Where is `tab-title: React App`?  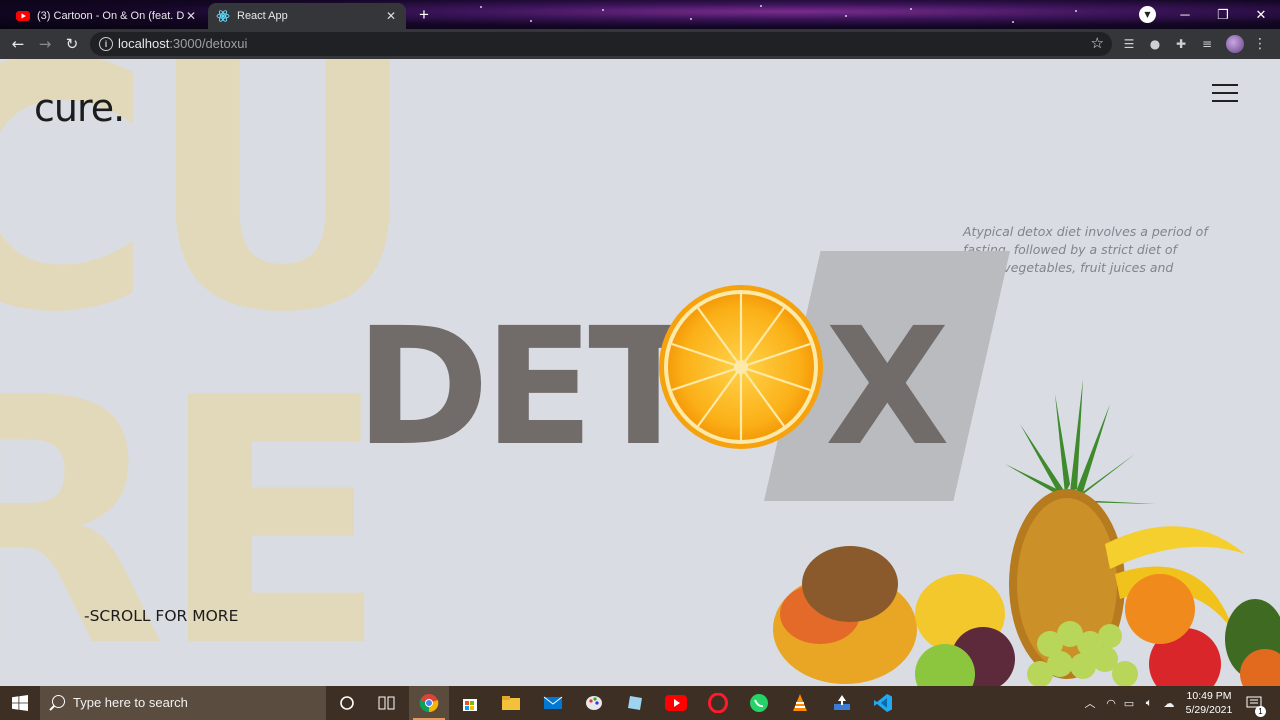 tab-title: React App is located at coordinates (262, 16).